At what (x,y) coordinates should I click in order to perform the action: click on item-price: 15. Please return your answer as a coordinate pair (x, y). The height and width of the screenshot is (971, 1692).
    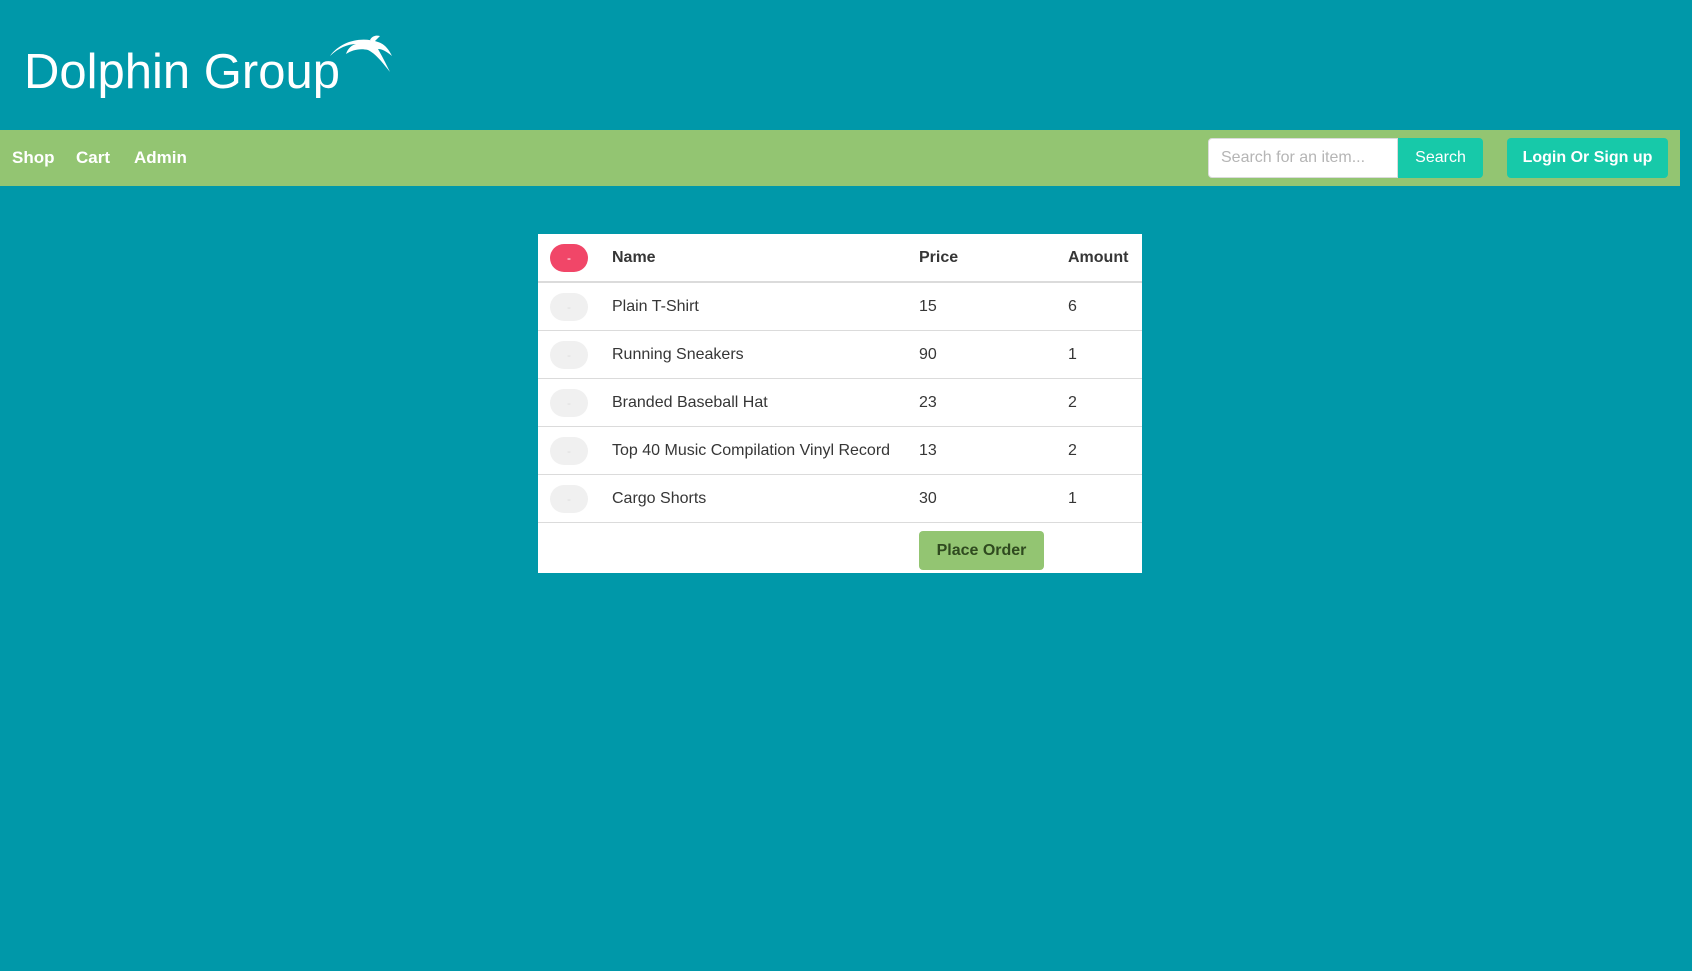
    Looking at the image, I should click on (981, 306).